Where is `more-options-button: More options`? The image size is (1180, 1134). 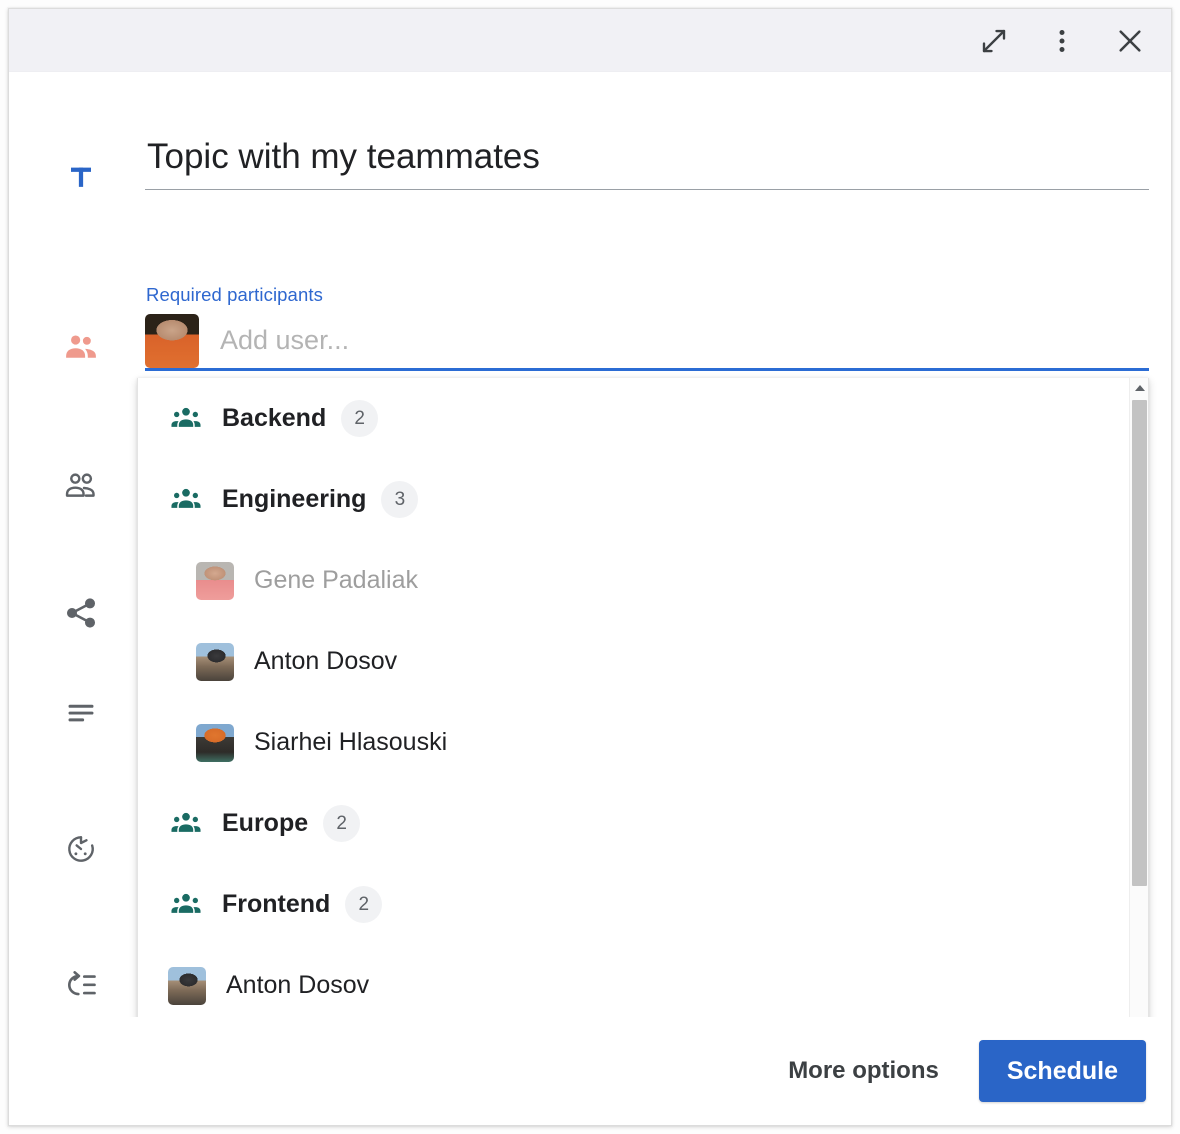
more-options-button: More options is located at coordinates (863, 1071).